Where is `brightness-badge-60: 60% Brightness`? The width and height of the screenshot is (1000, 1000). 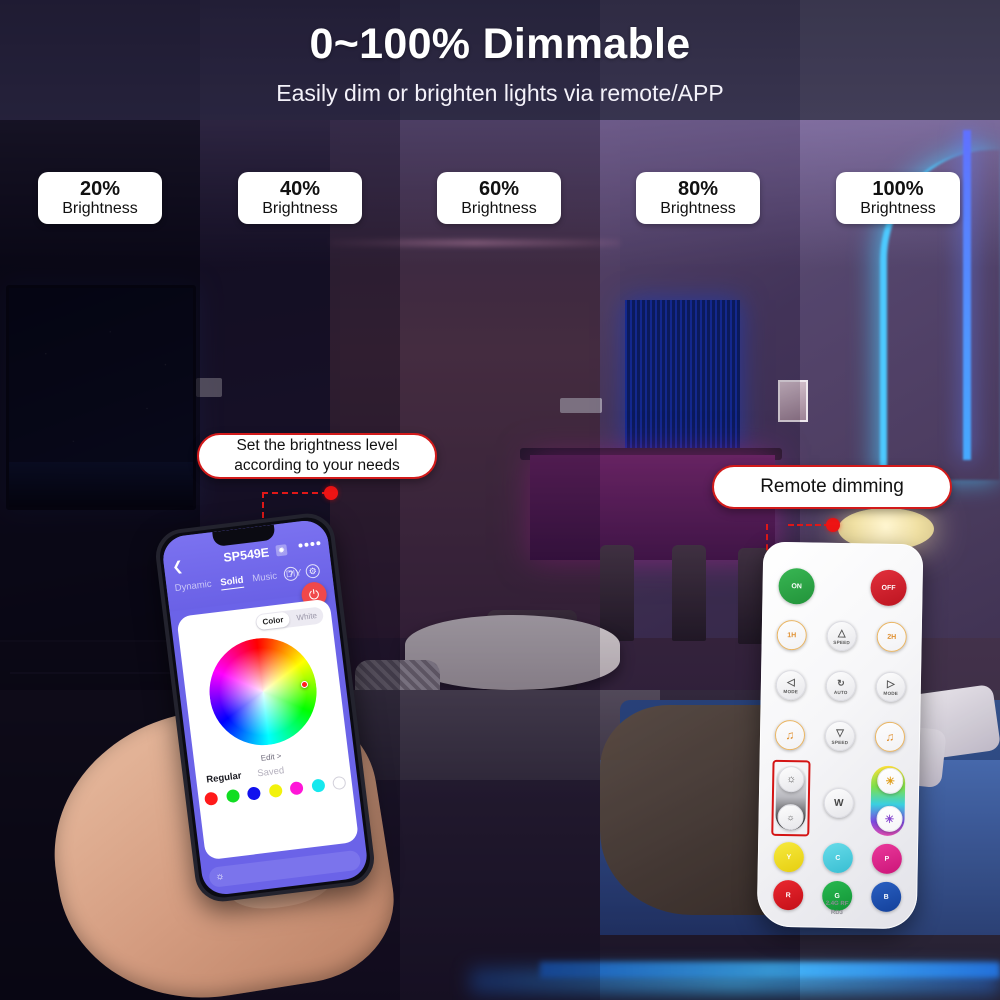 brightness-badge-60: 60% Brightness is located at coordinates (499, 198).